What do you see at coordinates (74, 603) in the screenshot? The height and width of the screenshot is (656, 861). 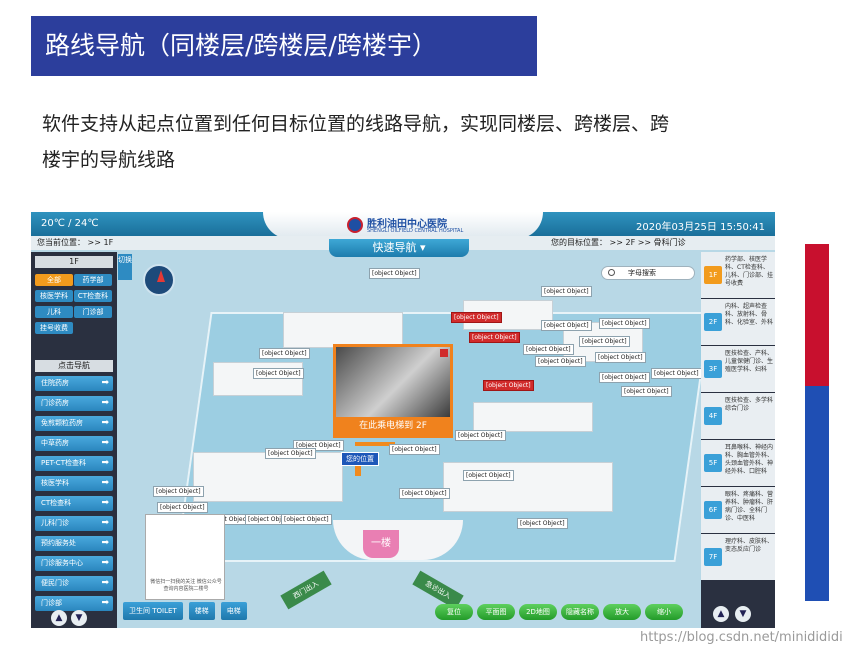 I see `nav-item: 门诊部 ➡` at bounding box center [74, 603].